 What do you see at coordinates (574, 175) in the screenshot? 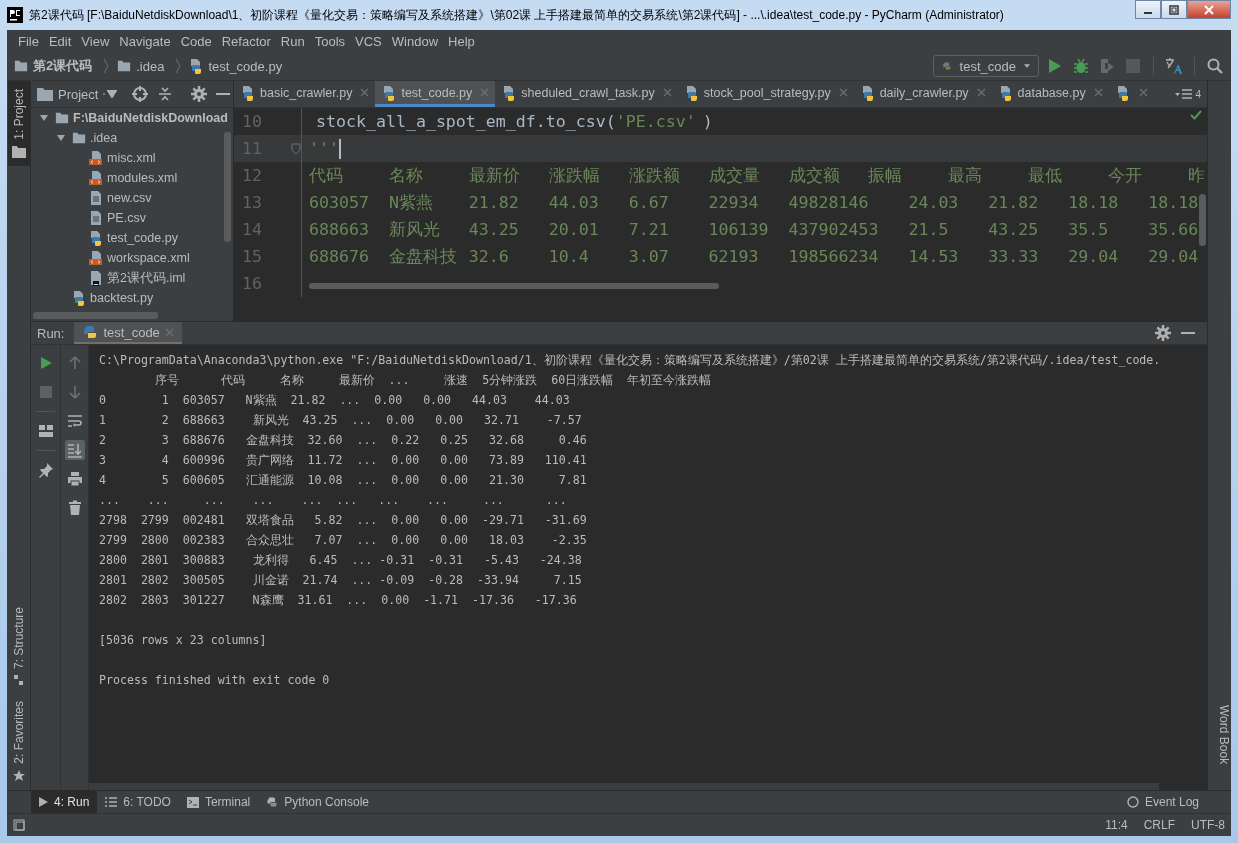
I see `code-text: 涨跌幅` at bounding box center [574, 175].